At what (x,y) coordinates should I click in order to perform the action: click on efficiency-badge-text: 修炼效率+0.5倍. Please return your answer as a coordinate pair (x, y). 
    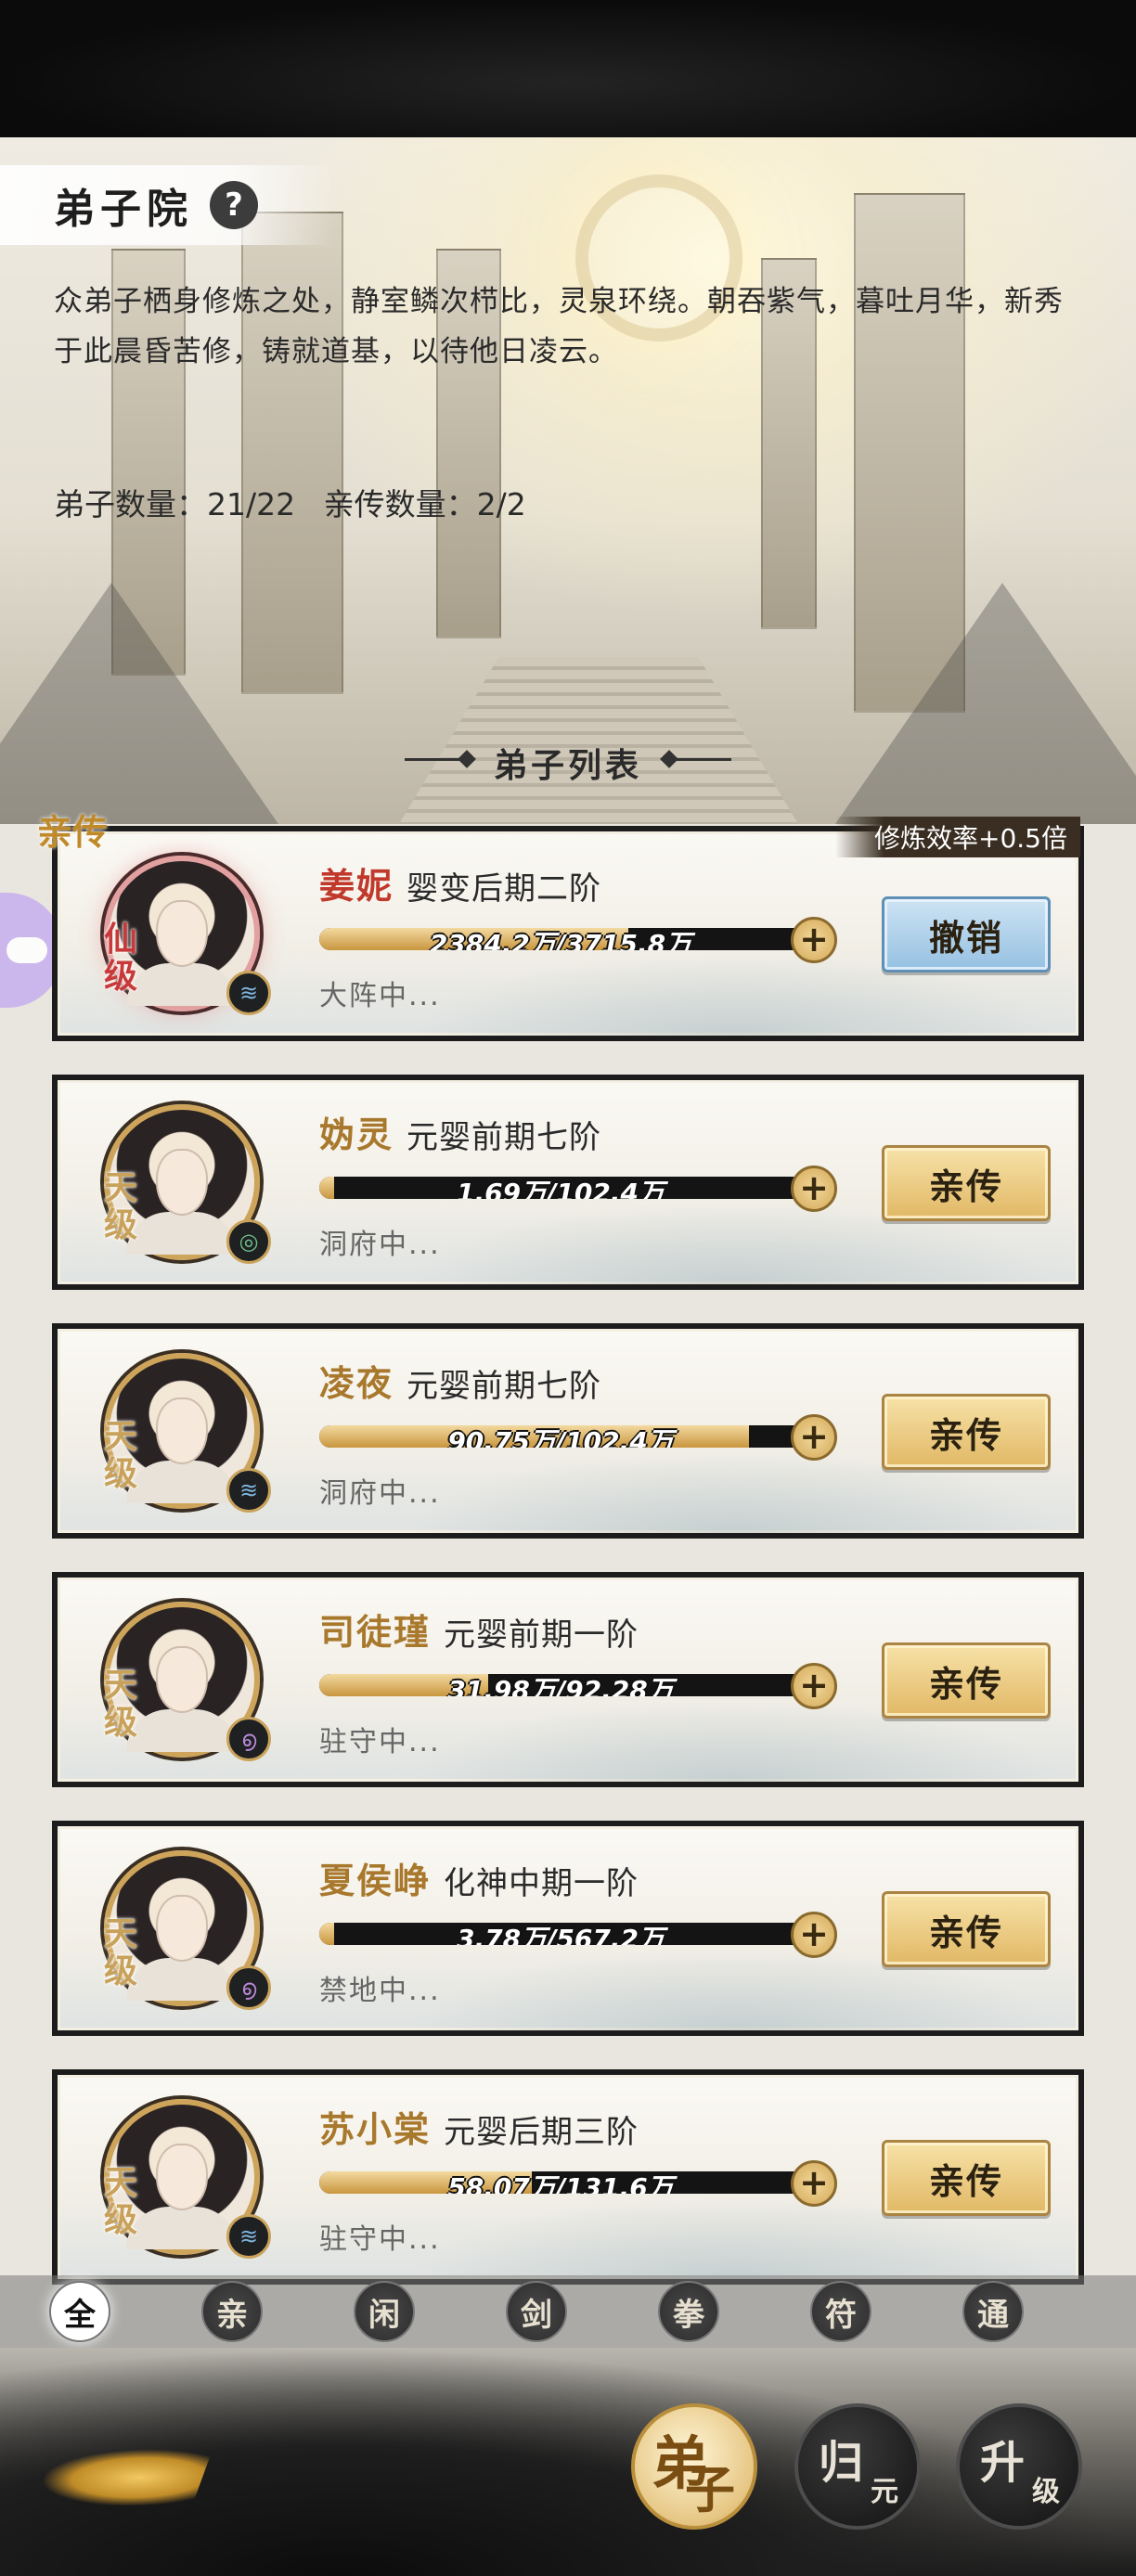
    Looking at the image, I should click on (970, 838).